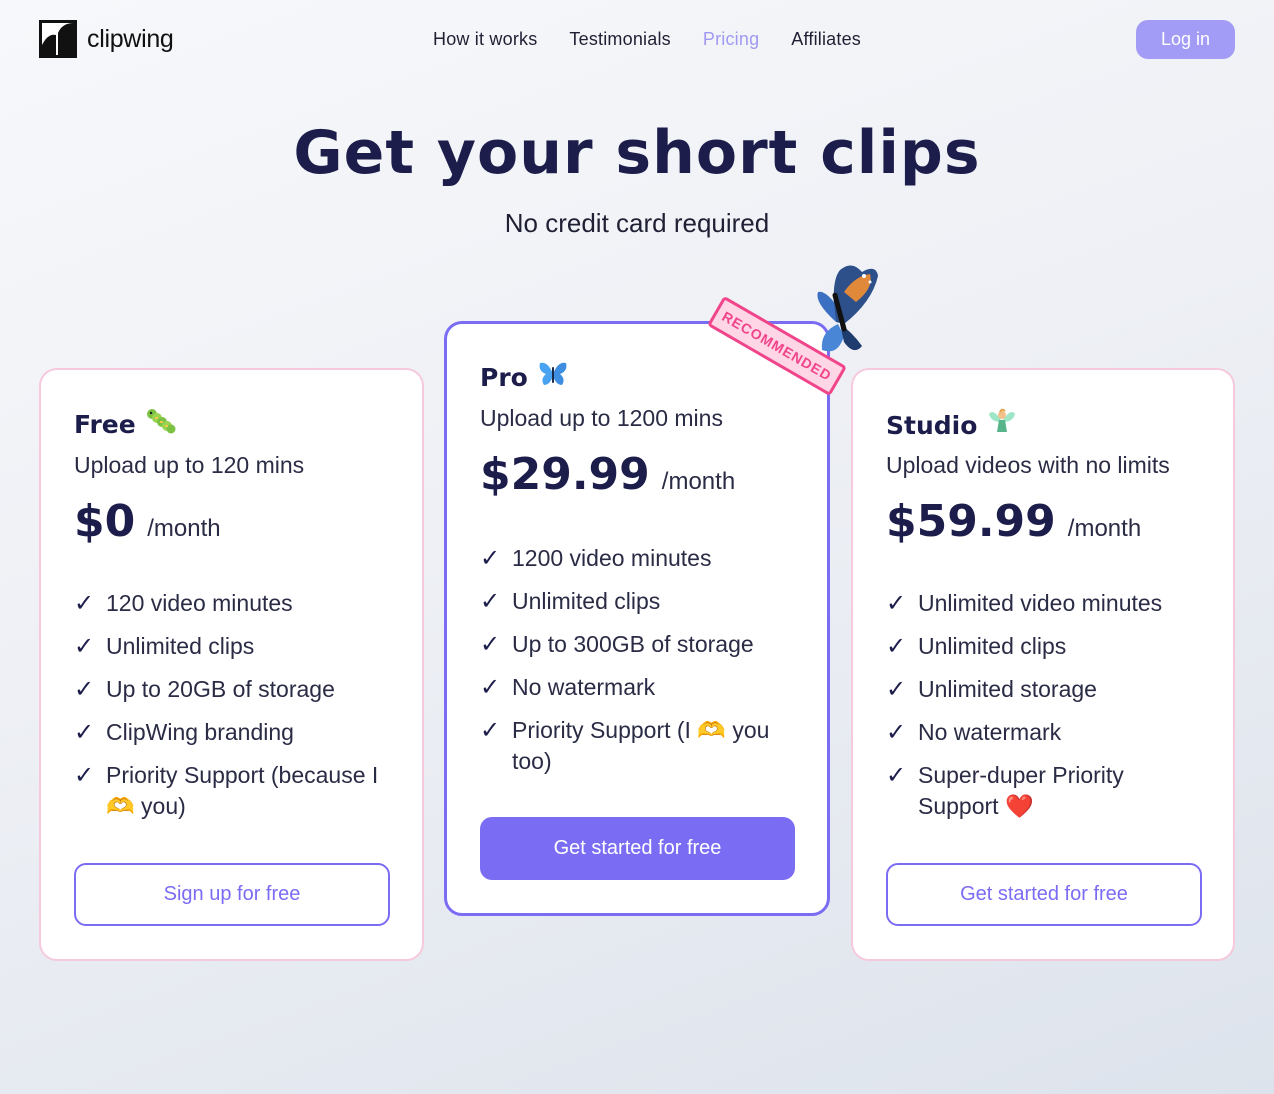  I want to click on nav-how-it-works: How it works, so click(485, 39).